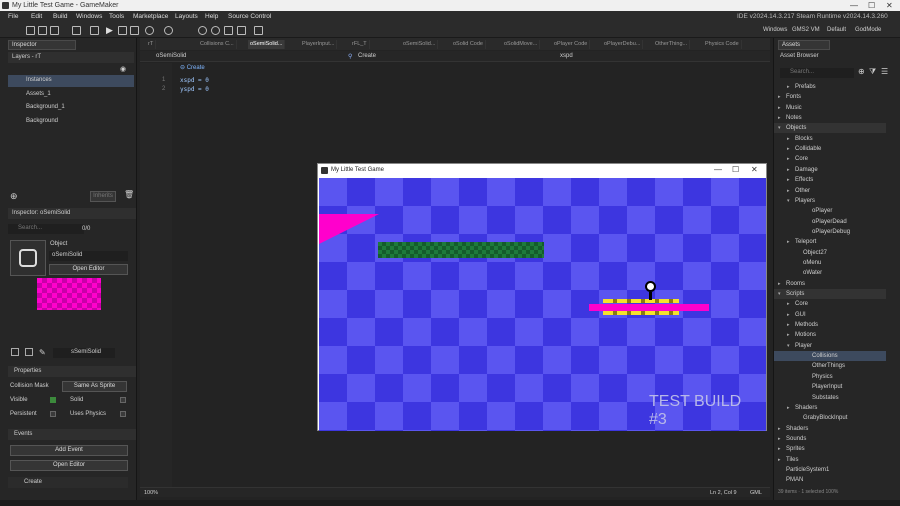 This screenshot has width=900, height=506. Describe the element at coordinates (854, 5) in the screenshot. I see `minimize-button: —` at that location.